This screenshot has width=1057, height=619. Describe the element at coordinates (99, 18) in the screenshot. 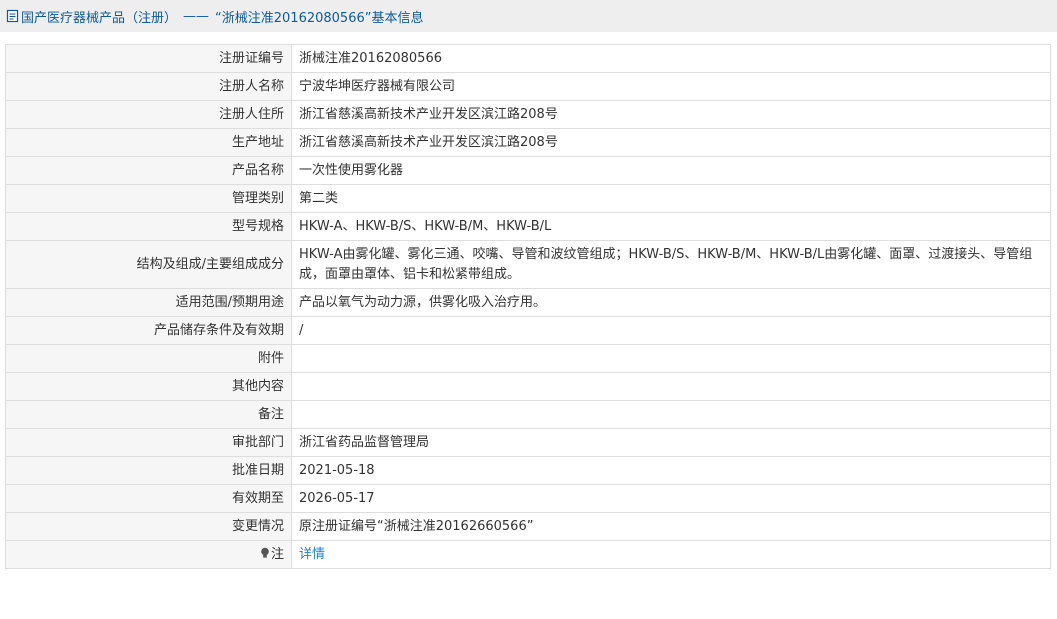

I see `page-title: 国产医疗器械产品（注册）` at that location.